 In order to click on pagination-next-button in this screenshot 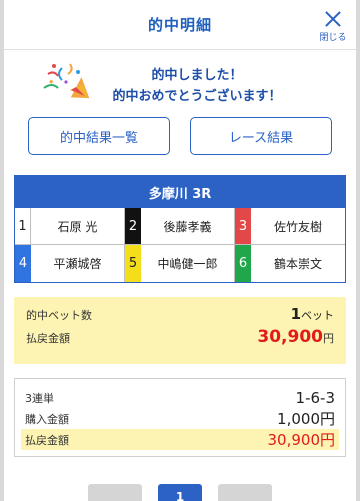, I will do `click(245, 492)`.